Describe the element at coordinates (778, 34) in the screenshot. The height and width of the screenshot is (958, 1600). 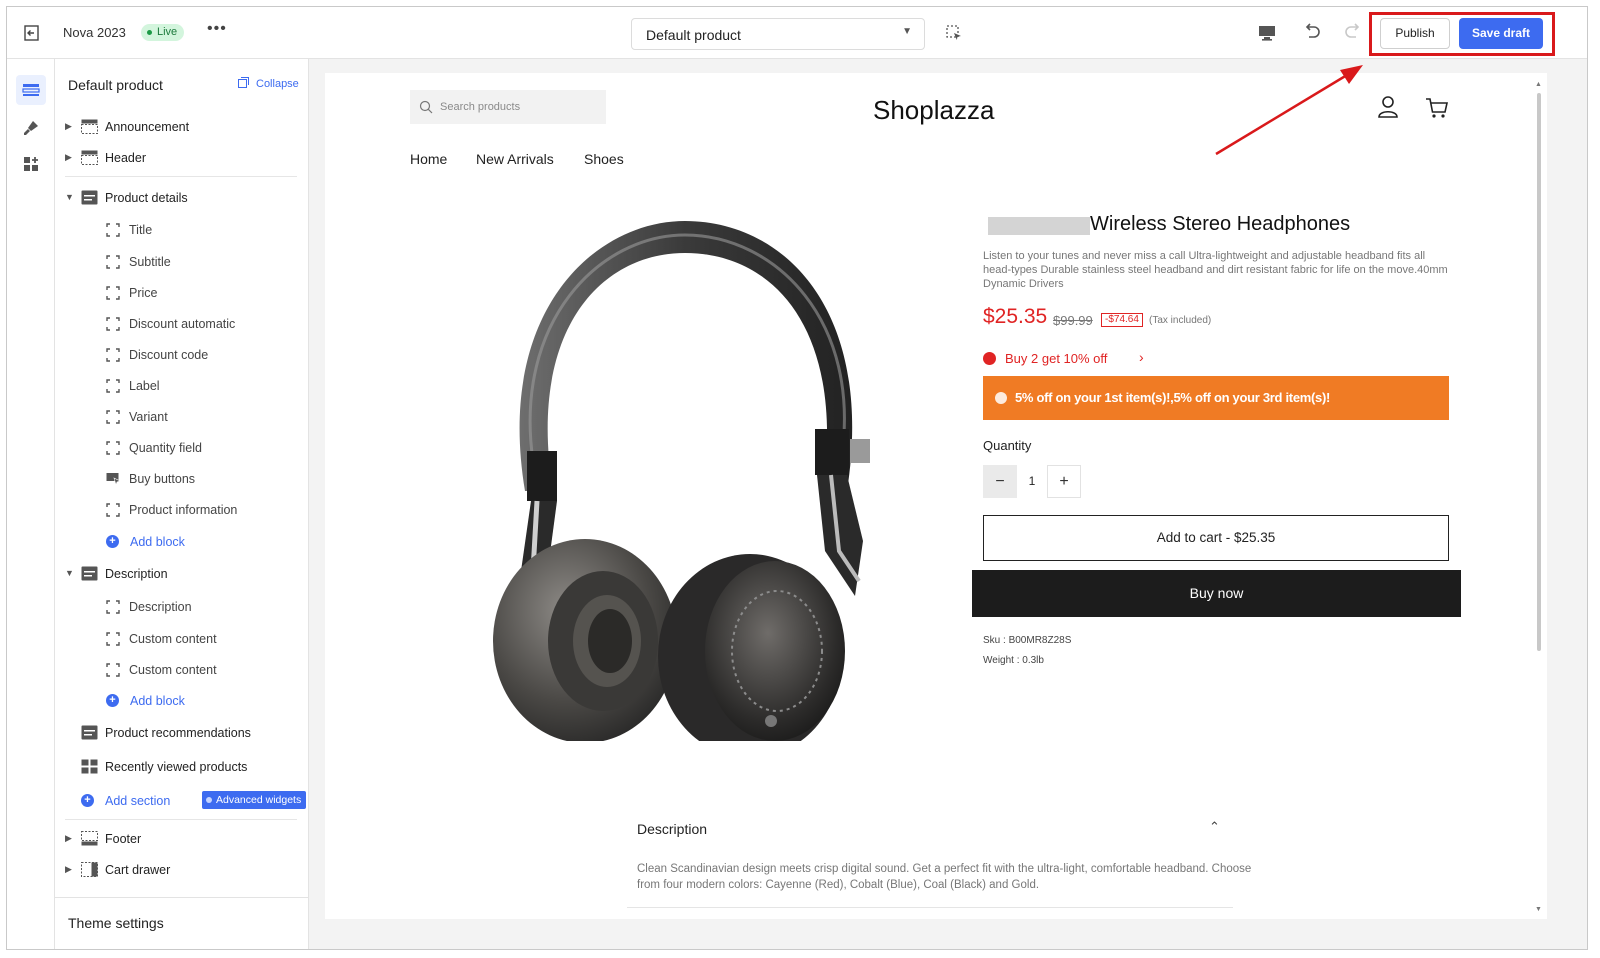
I see `template-select: Default product ▼` at that location.